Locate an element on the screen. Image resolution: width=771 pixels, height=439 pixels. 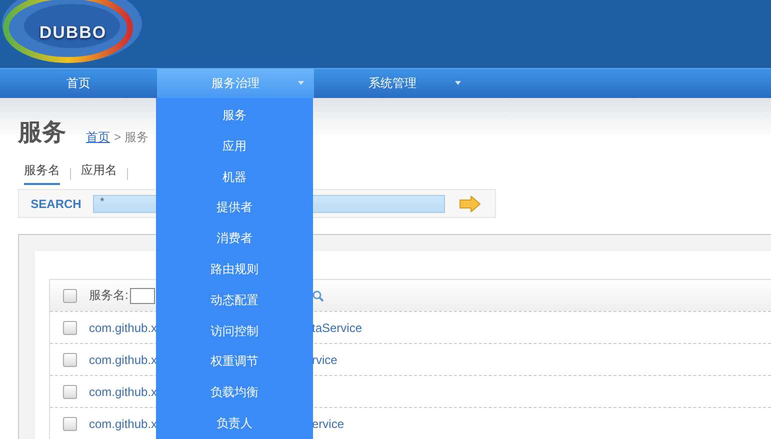
search-label: SEARCH is located at coordinates (56, 203).